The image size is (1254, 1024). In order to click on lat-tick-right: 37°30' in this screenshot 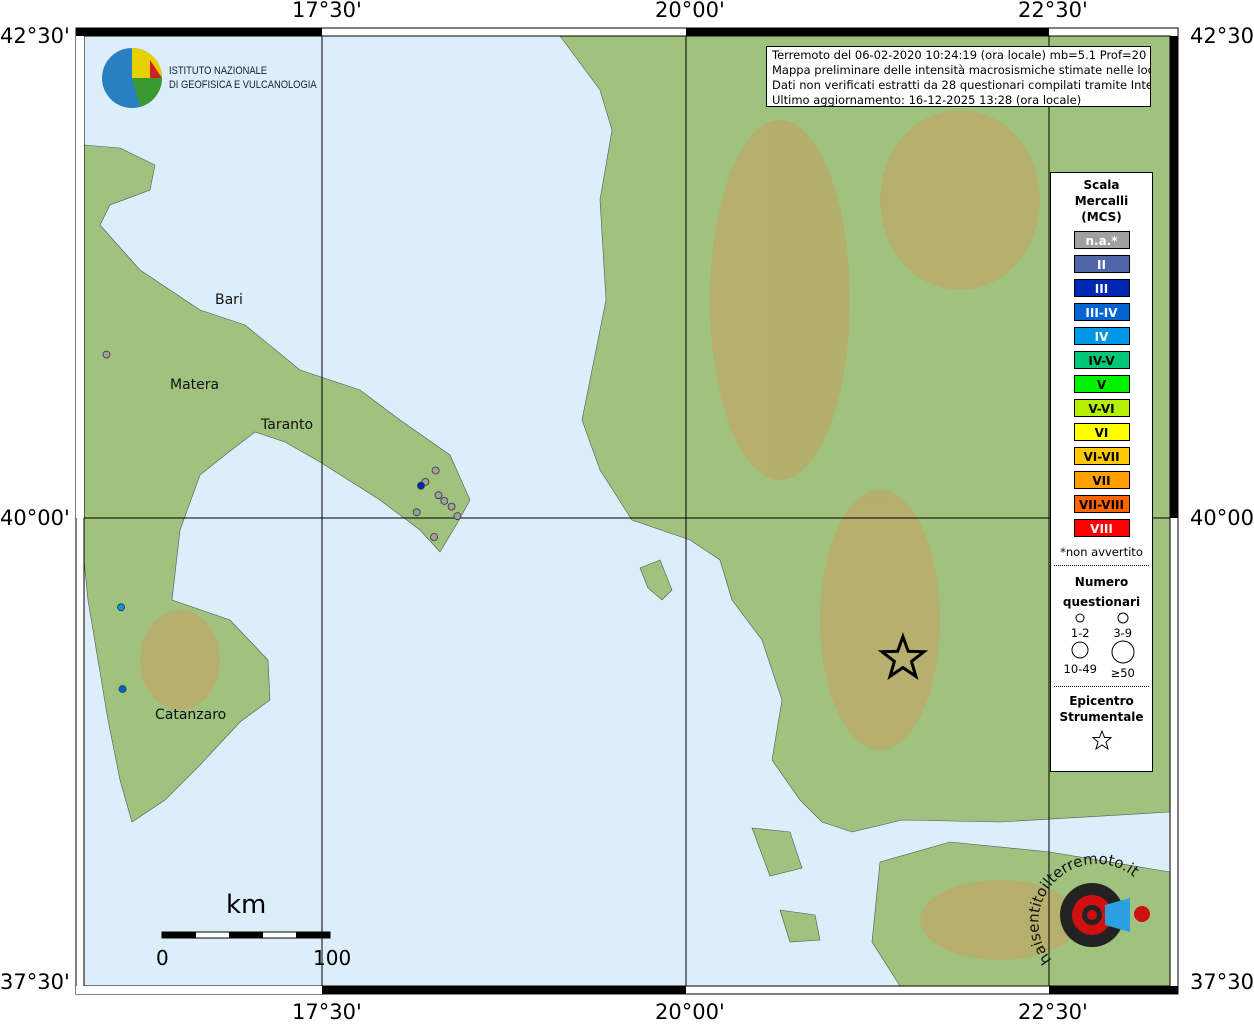, I will do `click(1222, 982)`.